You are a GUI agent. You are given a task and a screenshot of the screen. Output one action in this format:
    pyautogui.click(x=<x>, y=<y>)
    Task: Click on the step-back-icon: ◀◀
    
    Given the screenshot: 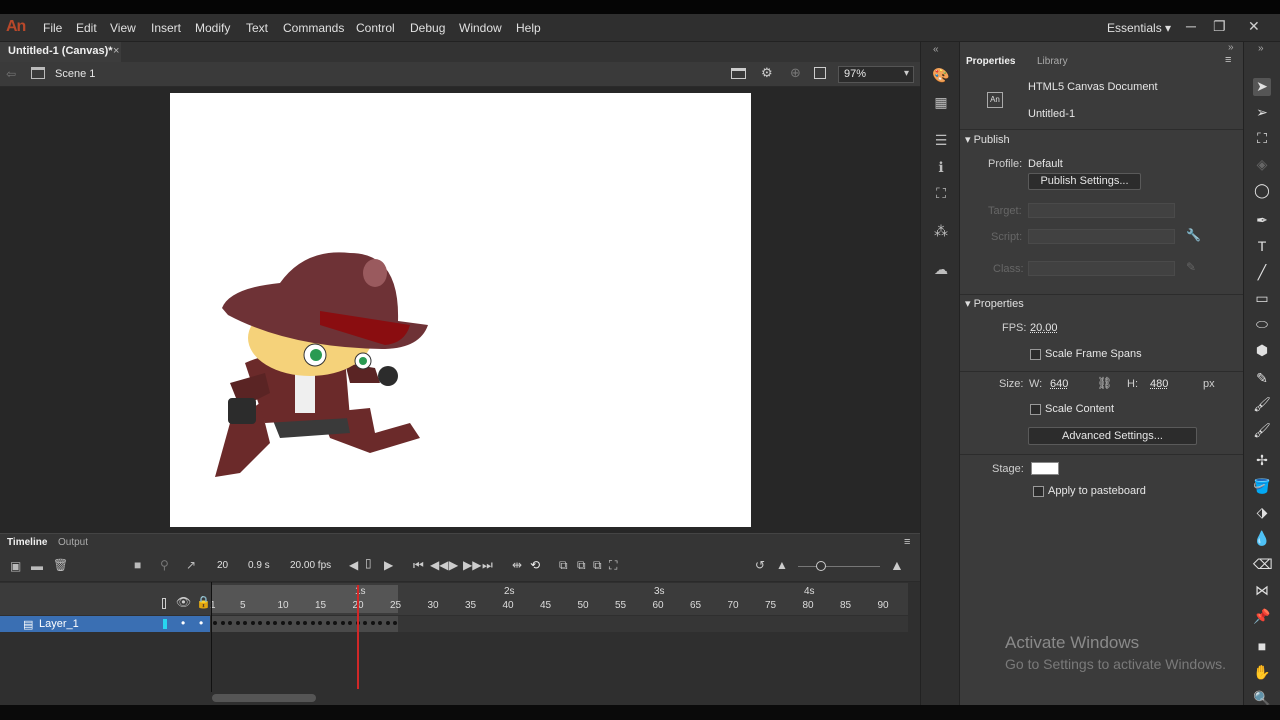 What is the action you would take?
    pyautogui.click(x=439, y=565)
    